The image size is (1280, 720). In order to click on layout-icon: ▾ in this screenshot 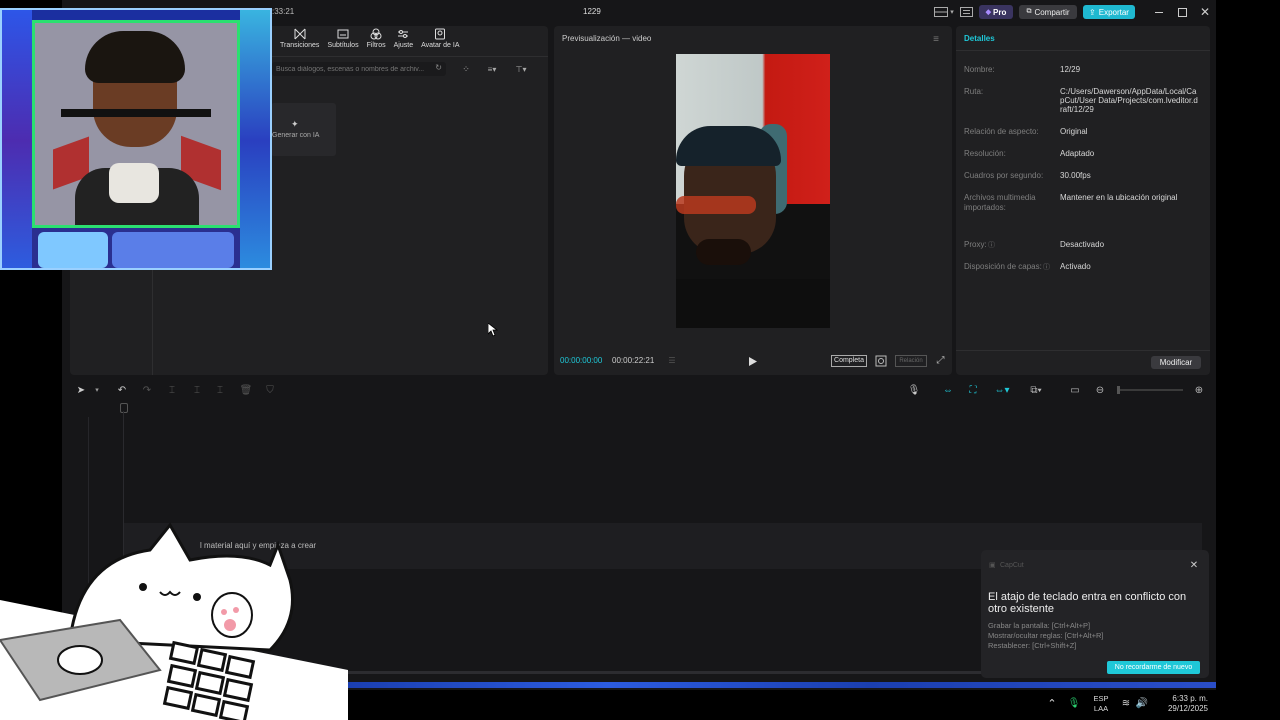, I will do `click(944, 12)`.